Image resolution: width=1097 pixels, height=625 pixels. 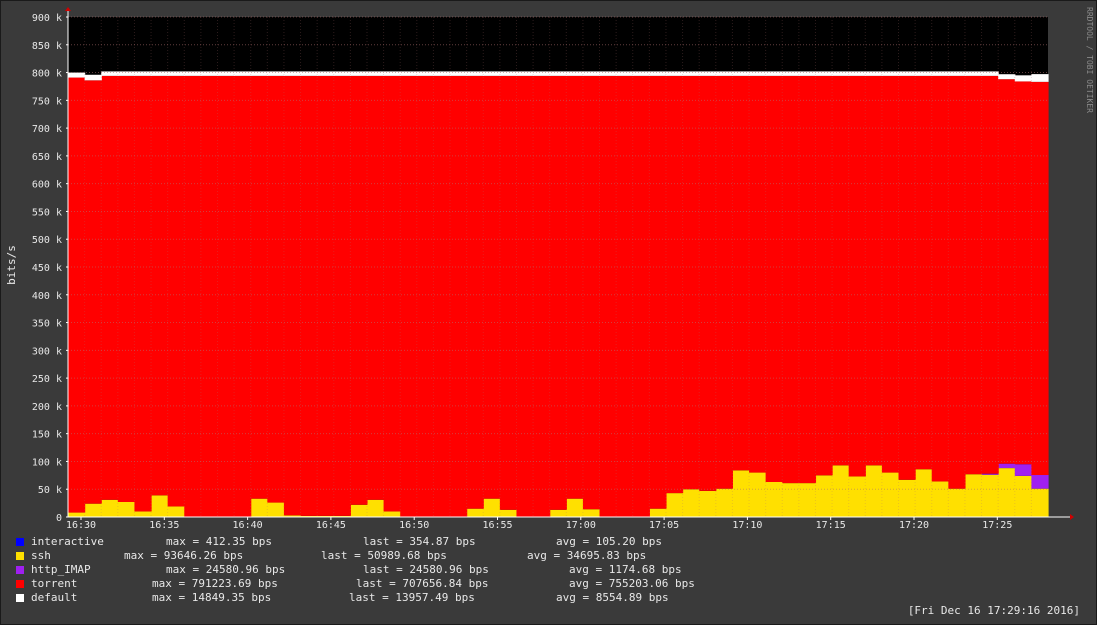 What do you see at coordinates (54, 583) in the screenshot?
I see `legend-series-name: torrent` at bounding box center [54, 583].